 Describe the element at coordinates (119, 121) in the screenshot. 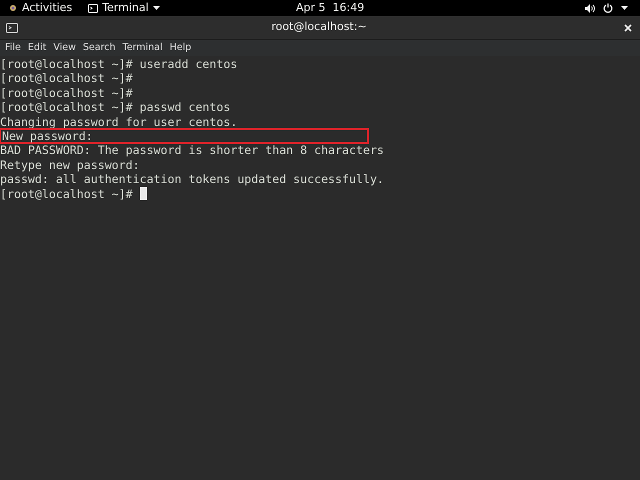

I see `terminal-line: Changing password for user centos.` at that location.